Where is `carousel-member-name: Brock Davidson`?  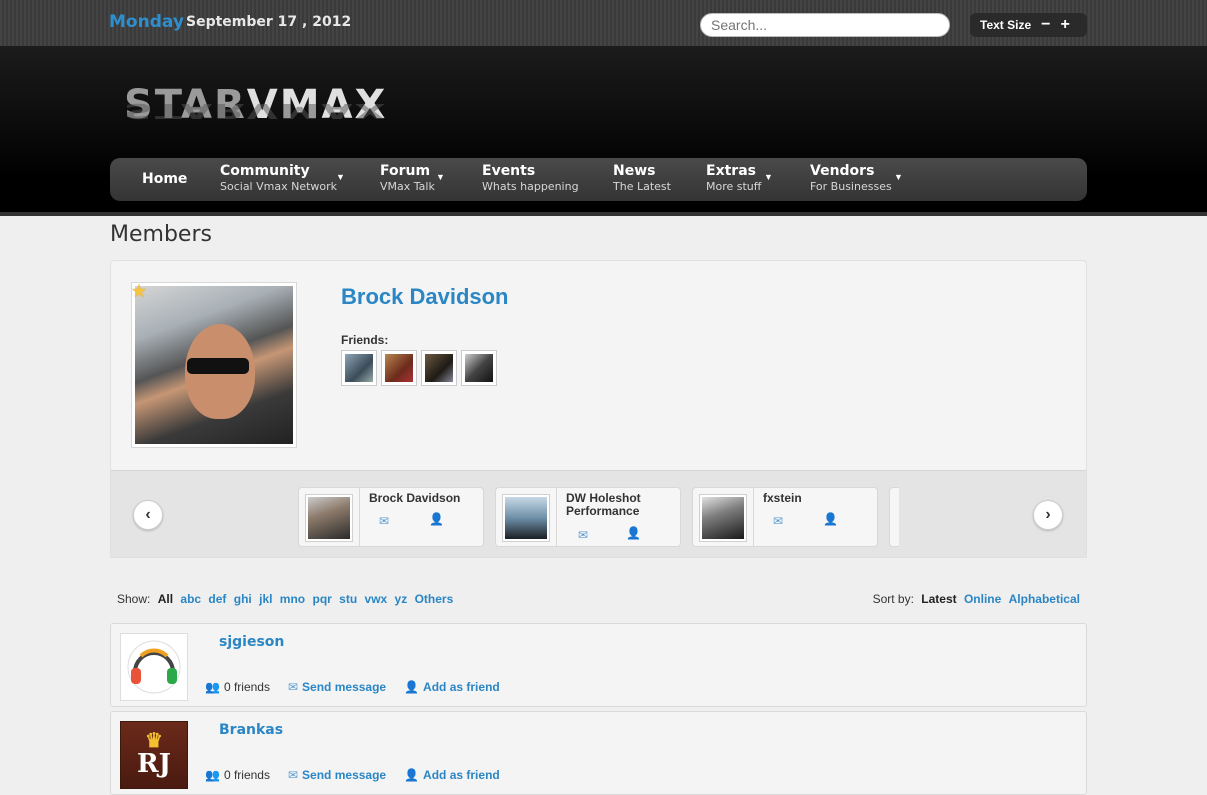 carousel-member-name: Brock Davidson is located at coordinates (424, 498).